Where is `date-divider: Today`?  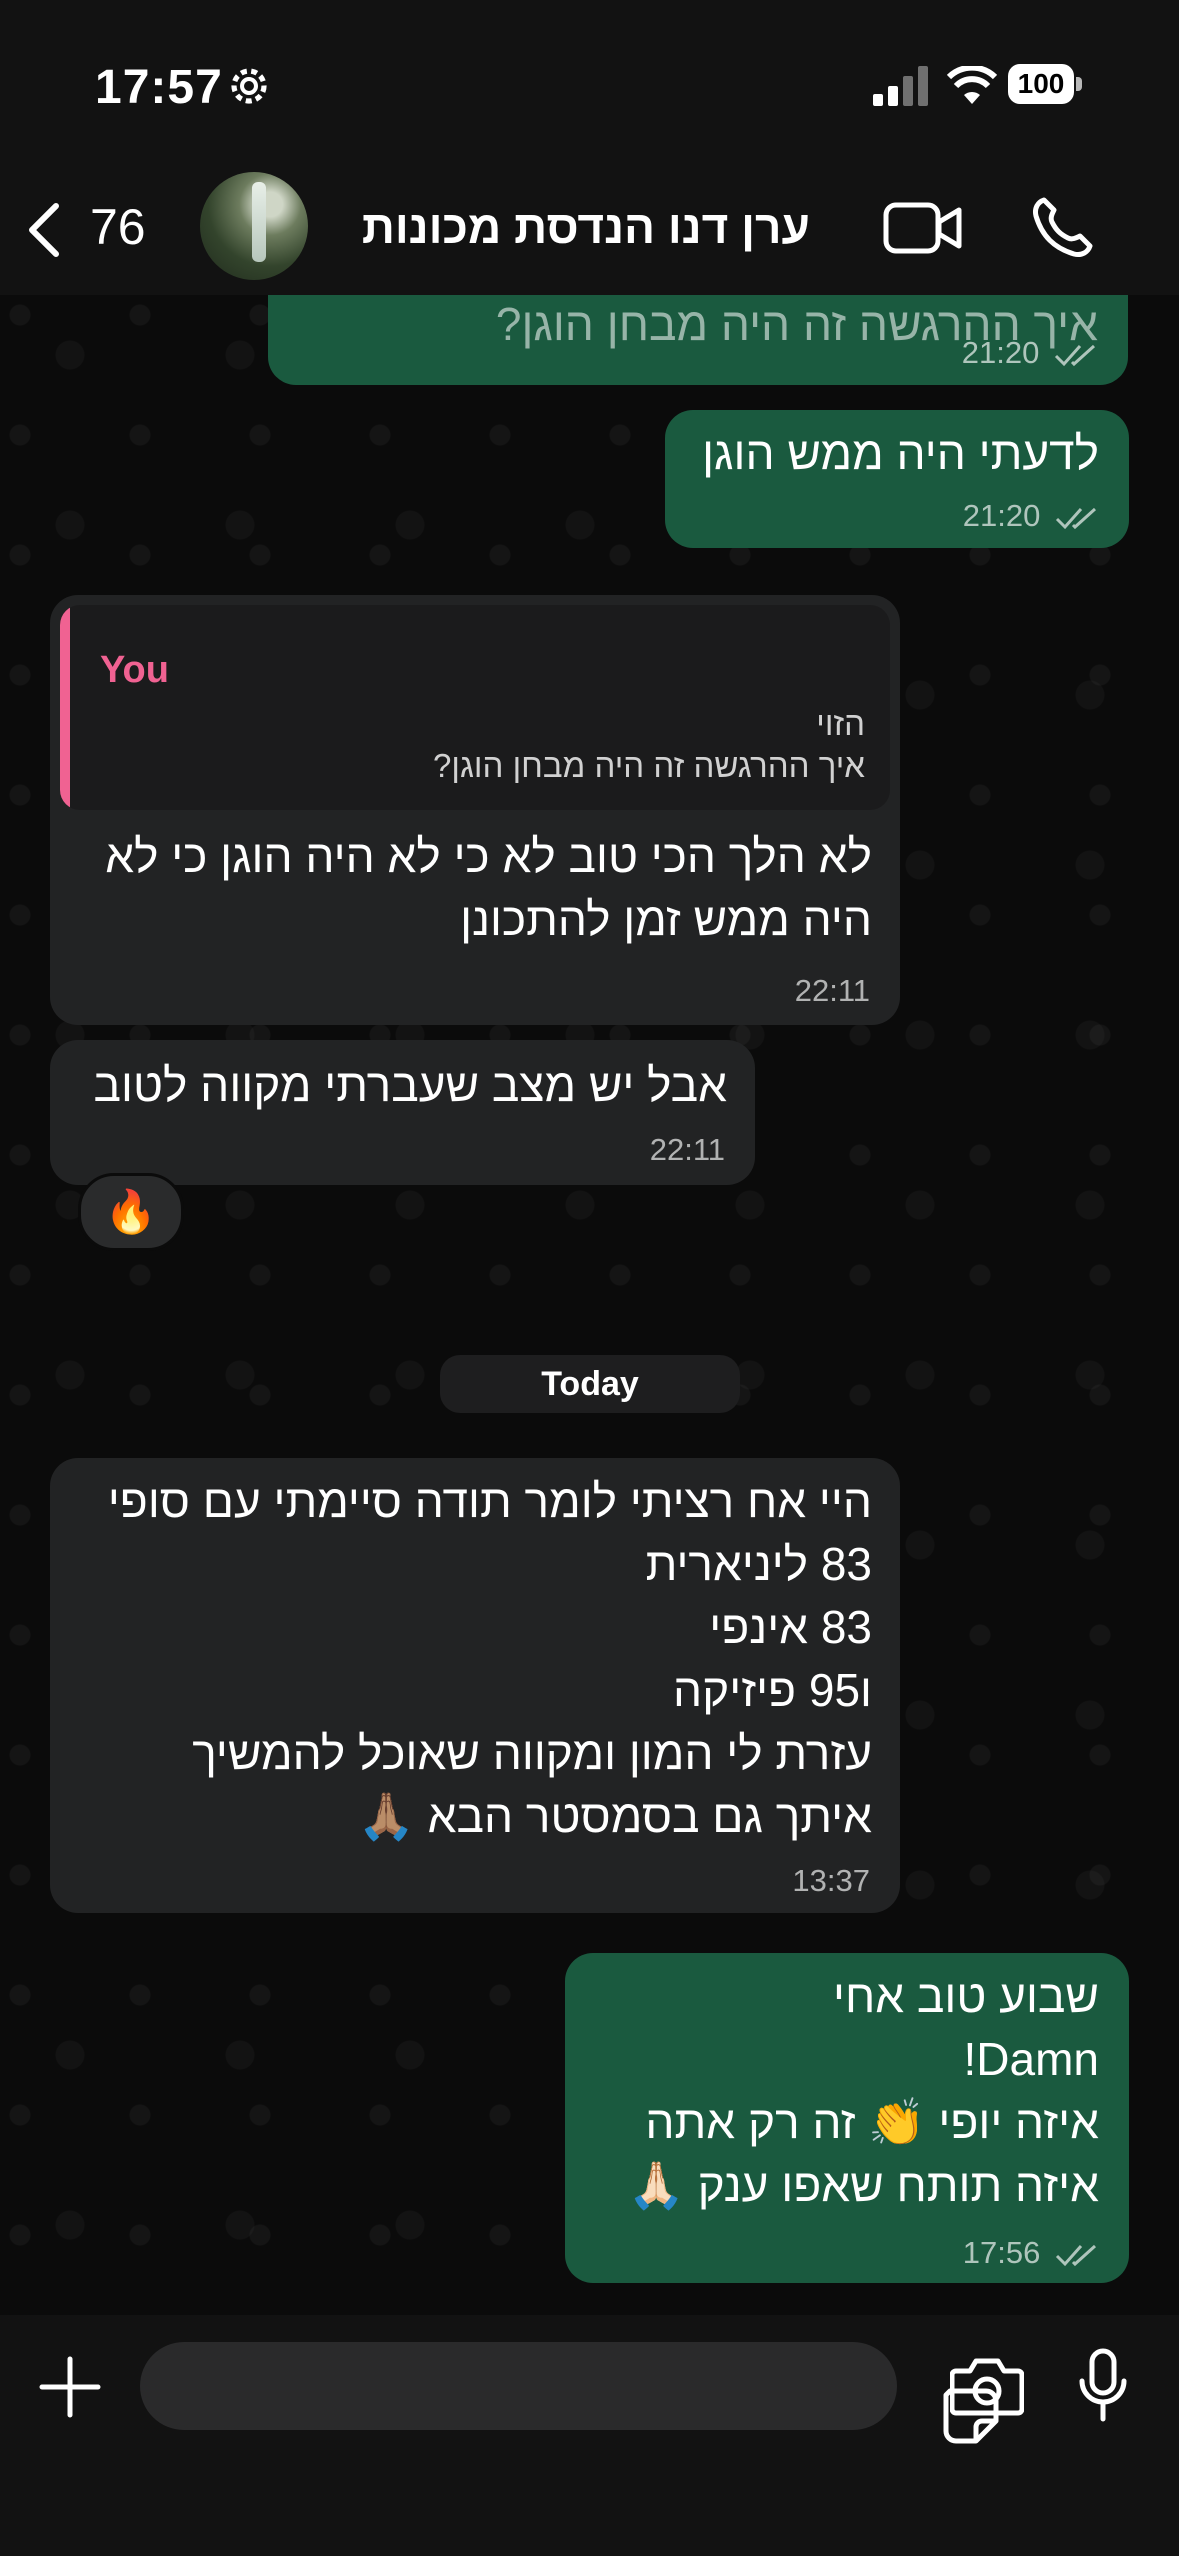
date-divider: Today is located at coordinates (590, 1384).